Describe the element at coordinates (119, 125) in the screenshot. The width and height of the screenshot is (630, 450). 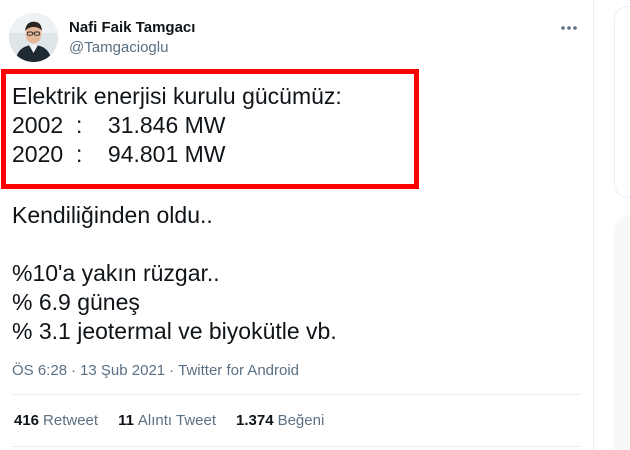
I see `tweet-text-line: 2002 : 31.846 MW` at that location.